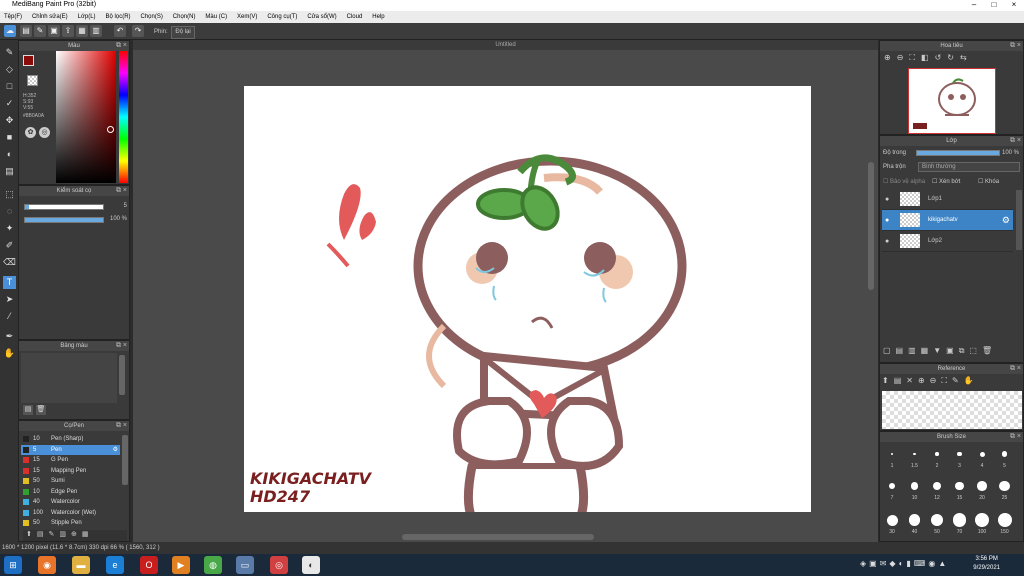 This screenshot has width=1024, height=576. Describe the element at coordinates (247, 17) in the screenshot. I see `menu-view: Xem(V)` at that location.